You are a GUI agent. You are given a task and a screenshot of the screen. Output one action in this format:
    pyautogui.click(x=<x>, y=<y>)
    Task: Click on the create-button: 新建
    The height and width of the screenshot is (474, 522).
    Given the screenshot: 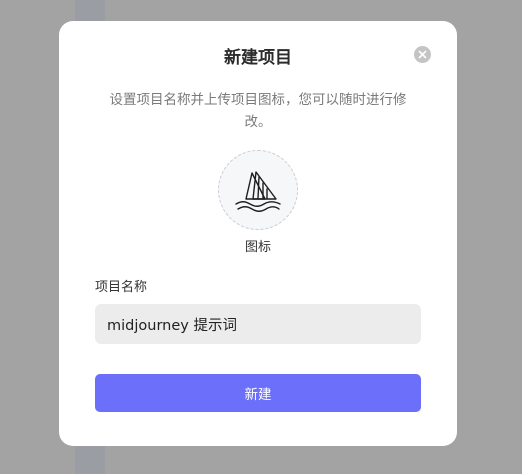 What is the action you would take?
    pyautogui.click(x=258, y=393)
    